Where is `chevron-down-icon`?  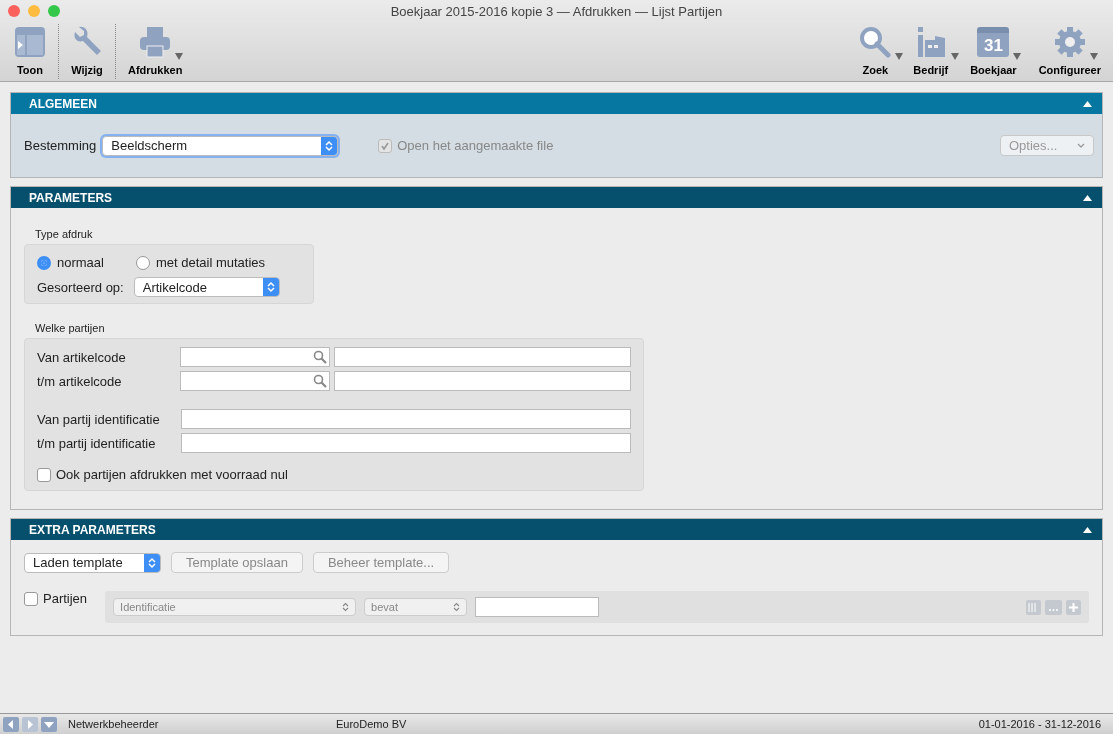 chevron-down-icon is located at coordinates (1081, 145).